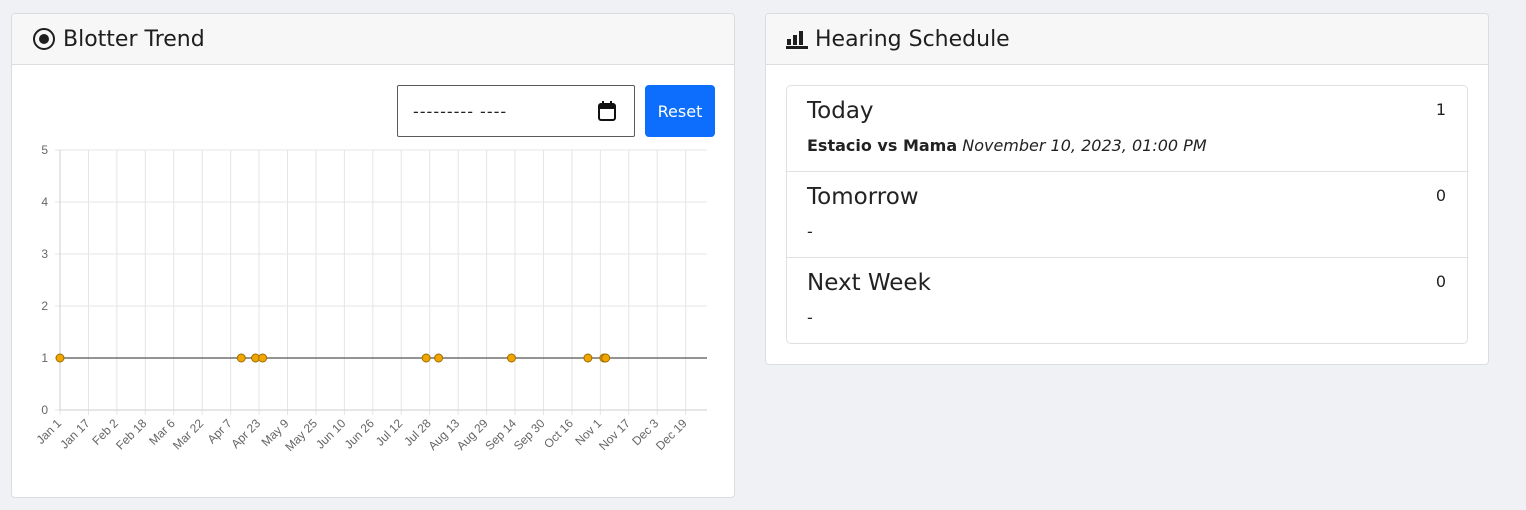 Image resolution: width=1526 pixels, height=510 pixels. I want to click on x-tick-label: Sep 30, so click(529, 434).